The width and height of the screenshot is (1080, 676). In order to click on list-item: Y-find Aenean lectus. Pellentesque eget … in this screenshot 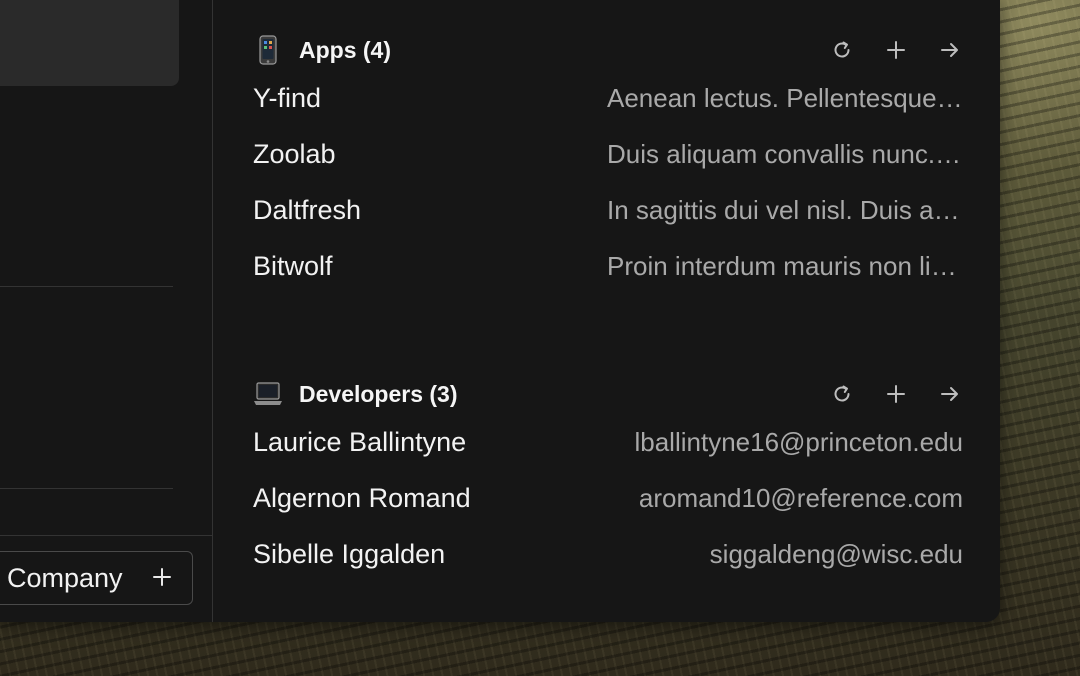, I will do `click(608, 98)`.